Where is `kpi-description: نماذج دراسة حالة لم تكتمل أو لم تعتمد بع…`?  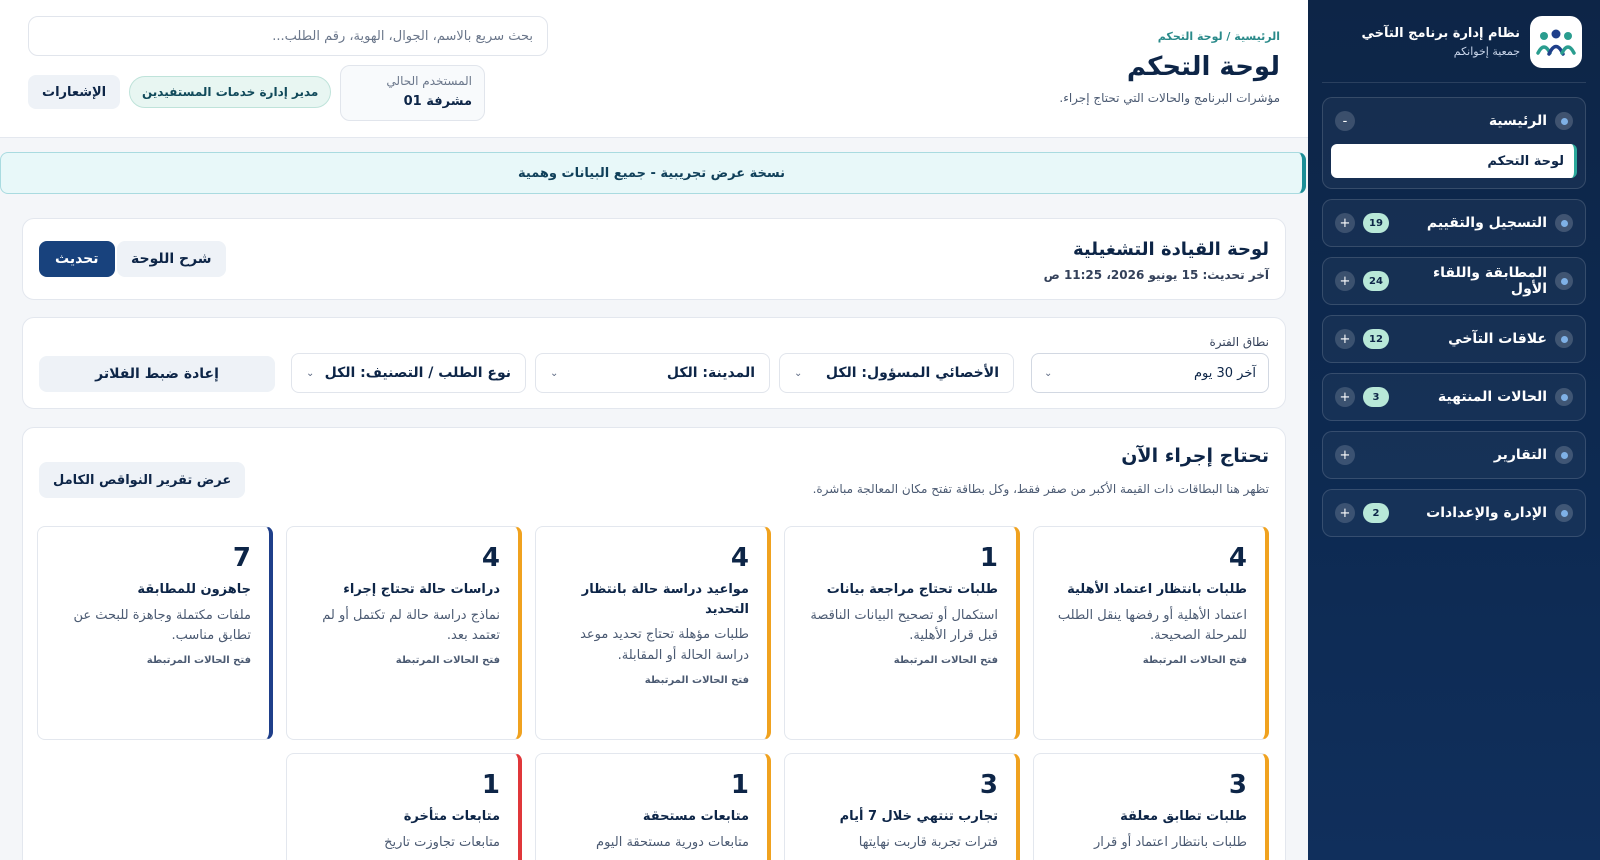 kpi-description: نماذج دراسة حالة لم تكتمل أو لم تعتمد بع… is located at coordinates (411, 625).